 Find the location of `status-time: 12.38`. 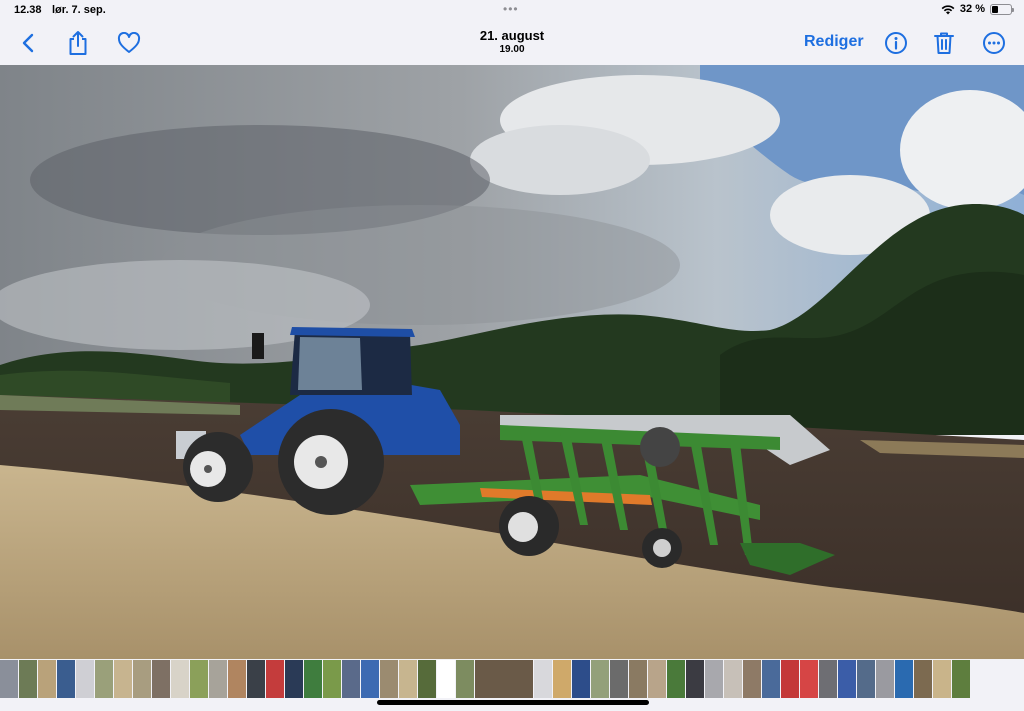

status-time: 12.38 is located at coordinates (28, 10).